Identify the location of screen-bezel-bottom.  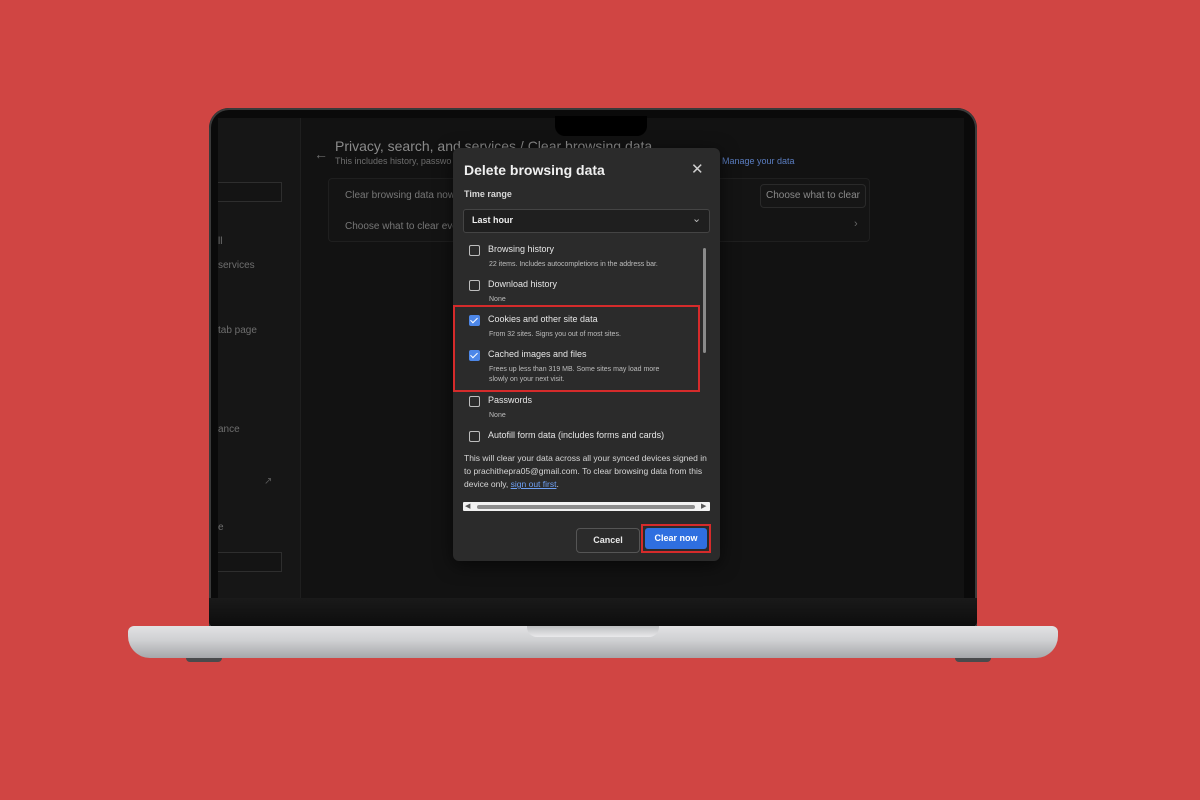
(593, 612).